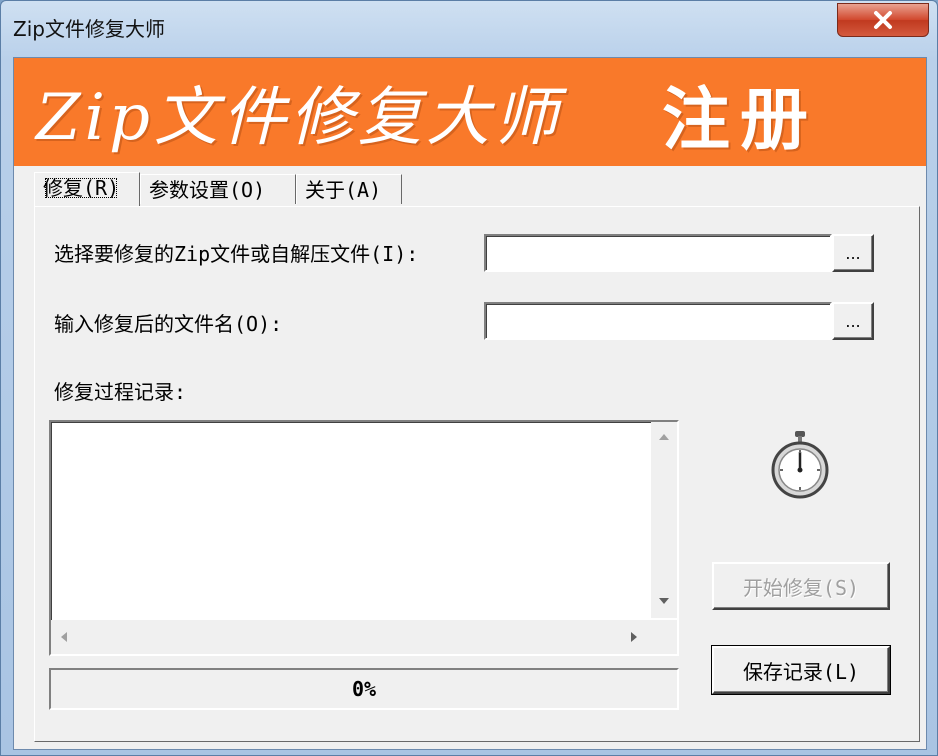  I want to click on banner-title: Zip文件修复大师, so click(299, 118).